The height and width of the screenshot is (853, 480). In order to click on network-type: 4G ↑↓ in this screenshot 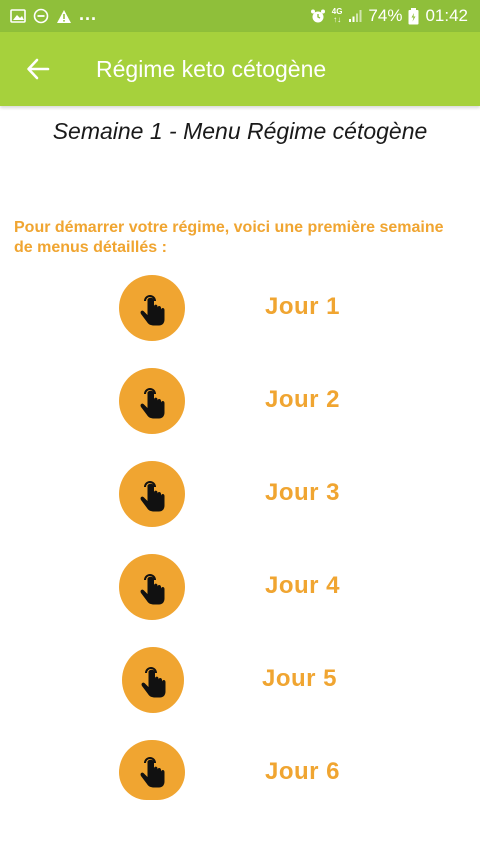, I will do `click(337, 15)`.